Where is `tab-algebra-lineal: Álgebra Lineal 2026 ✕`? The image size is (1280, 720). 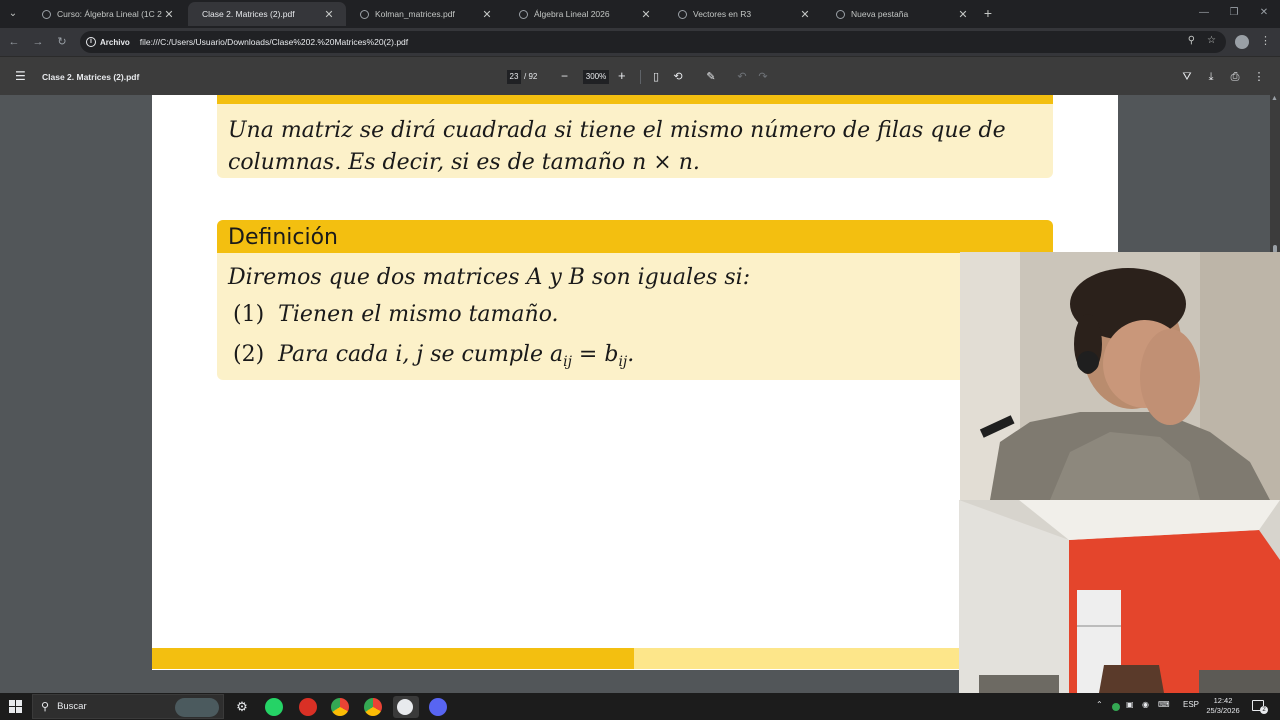
tab-algebra-lineal: Álgebra Lineal 2026 ✕ is located at coordinates (584, 14).